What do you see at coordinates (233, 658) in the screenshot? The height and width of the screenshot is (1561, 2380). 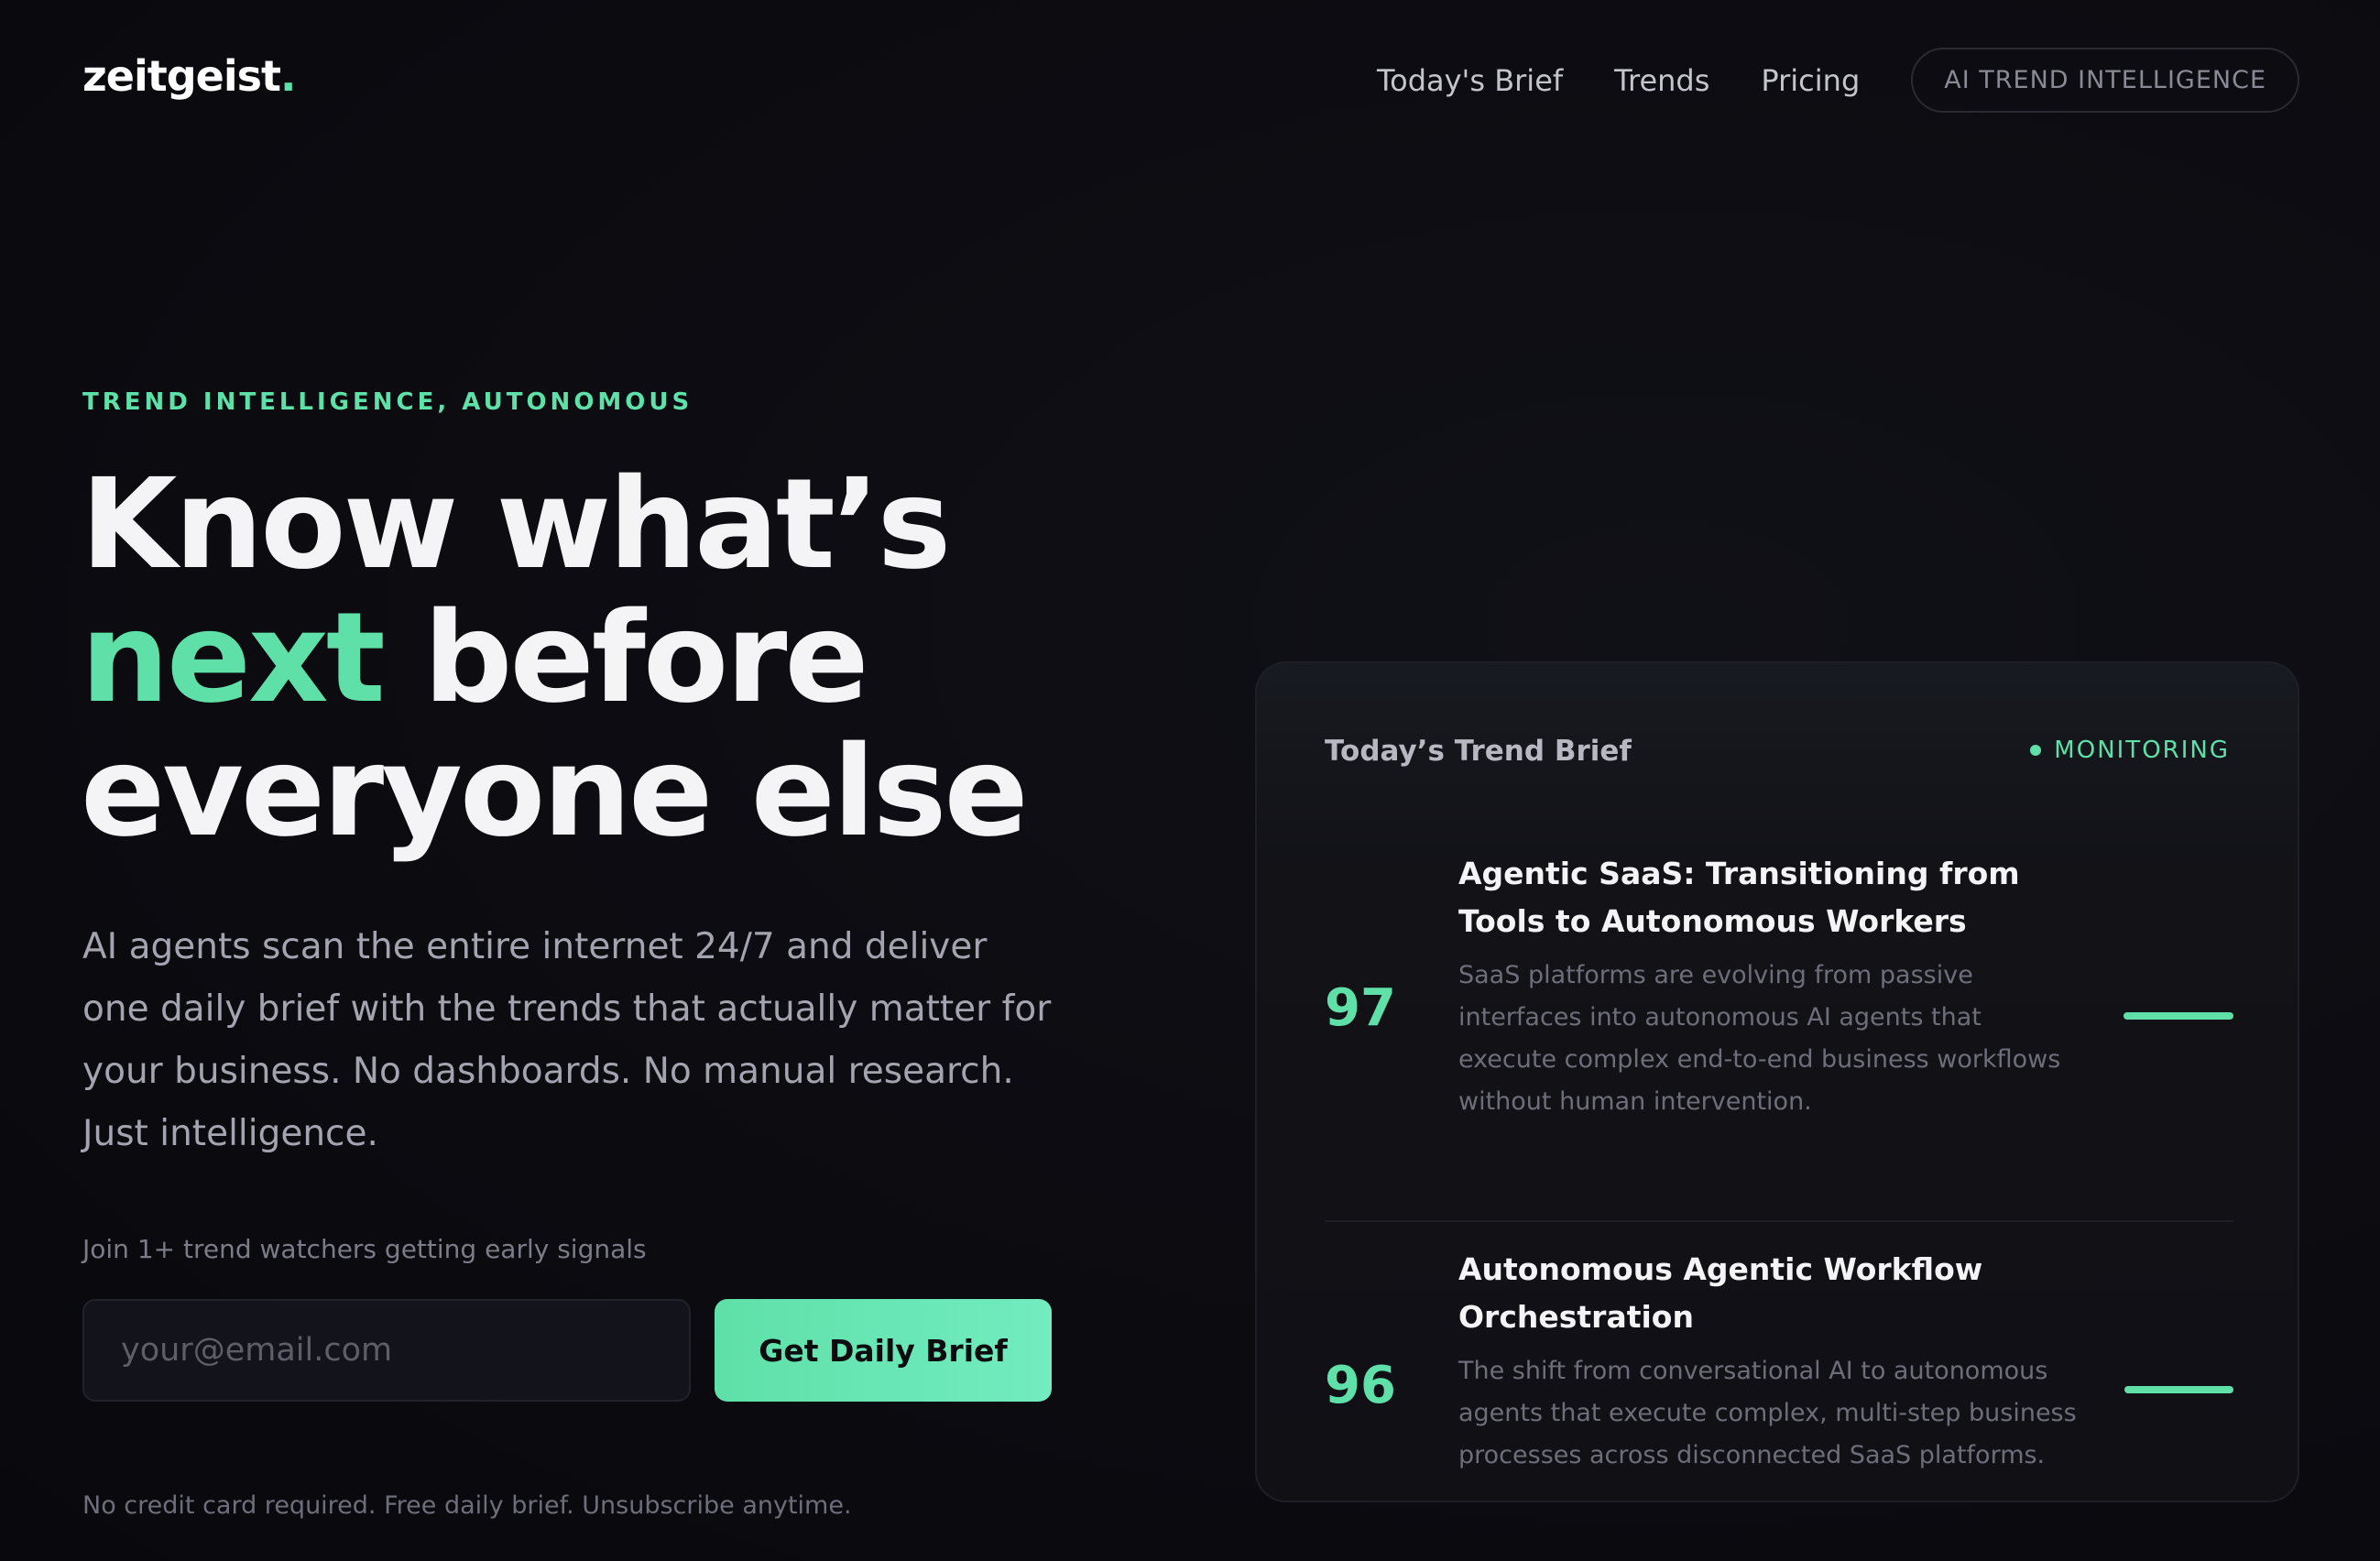 I see `headline-accent: next` at bounding box center [233, 658].